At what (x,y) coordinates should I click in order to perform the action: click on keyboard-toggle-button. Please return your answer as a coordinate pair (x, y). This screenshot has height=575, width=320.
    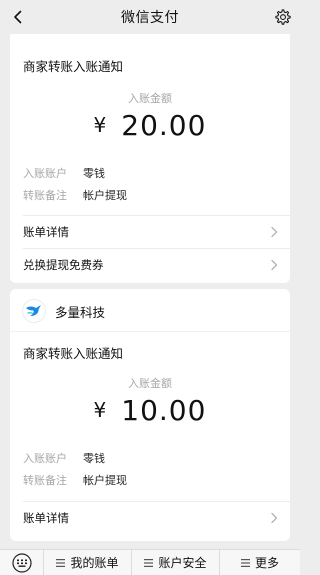
    Looking at the image, I should click on (22, 562).